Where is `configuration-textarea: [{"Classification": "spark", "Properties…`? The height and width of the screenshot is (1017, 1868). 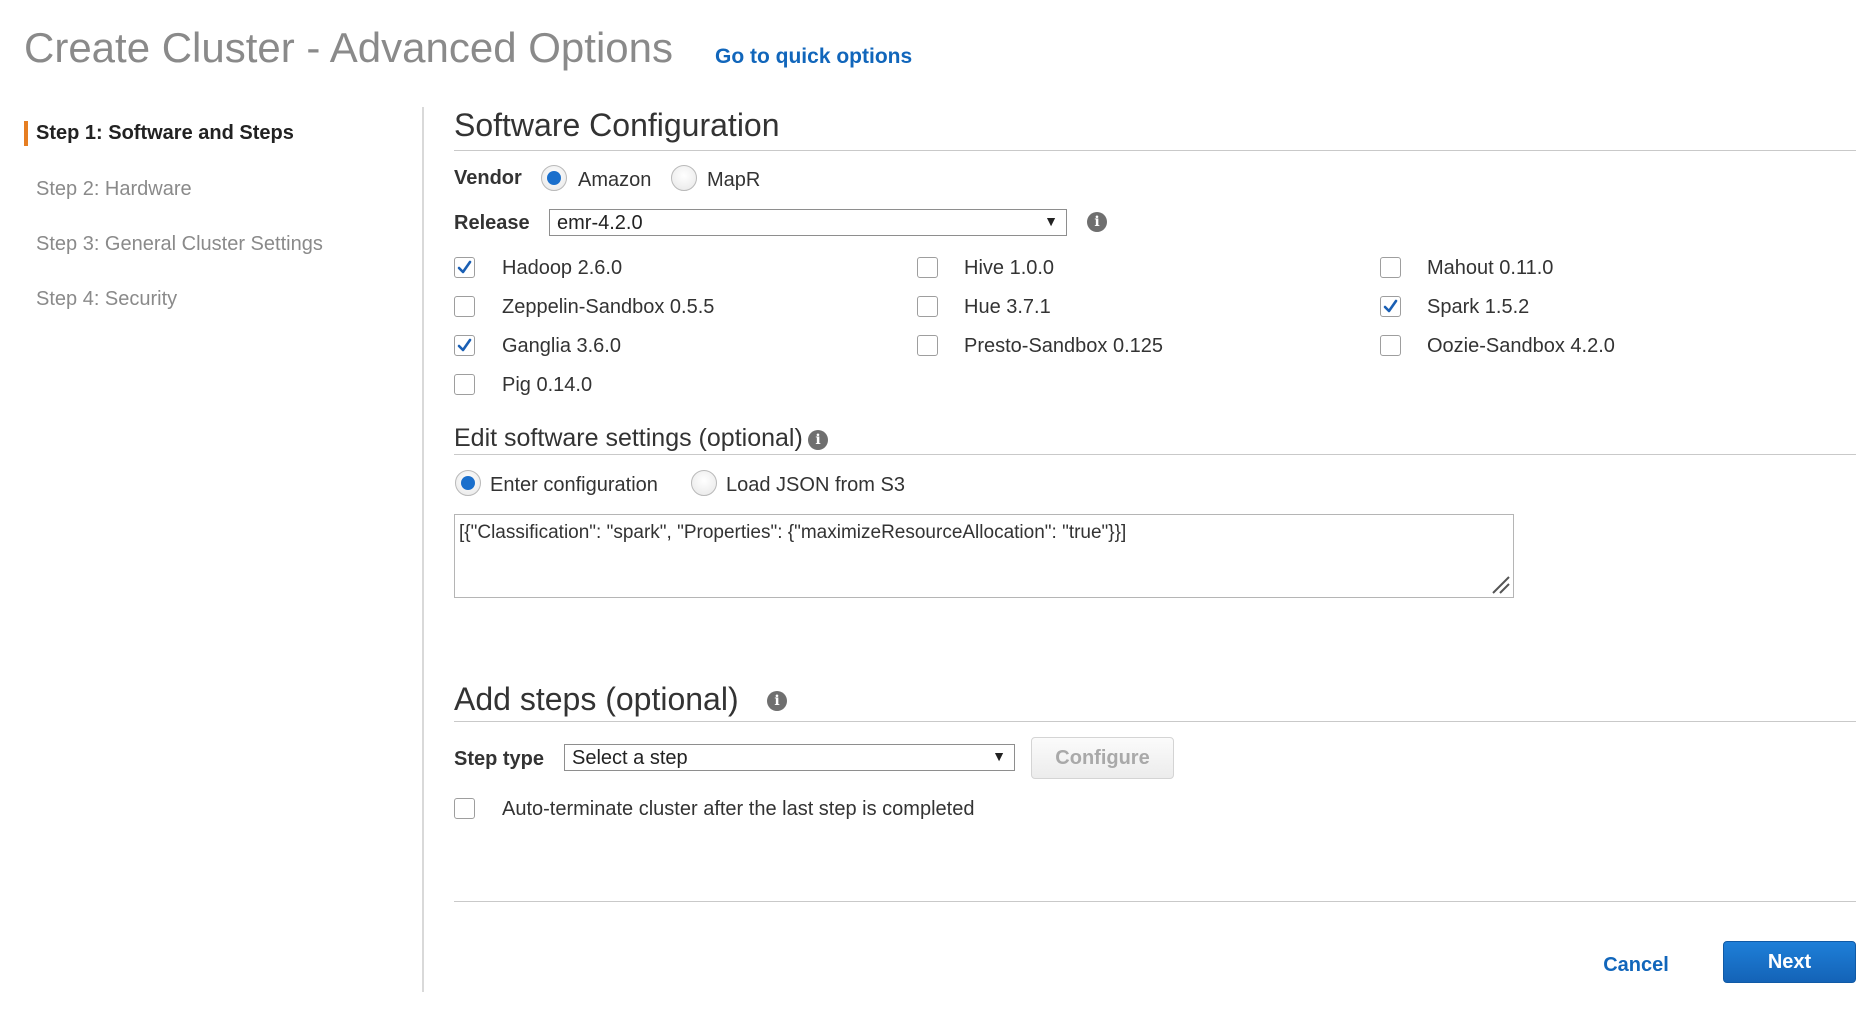
configuration-textarea: [{"Classification": "spark", "Properties… is located at coordinates (984, 556).